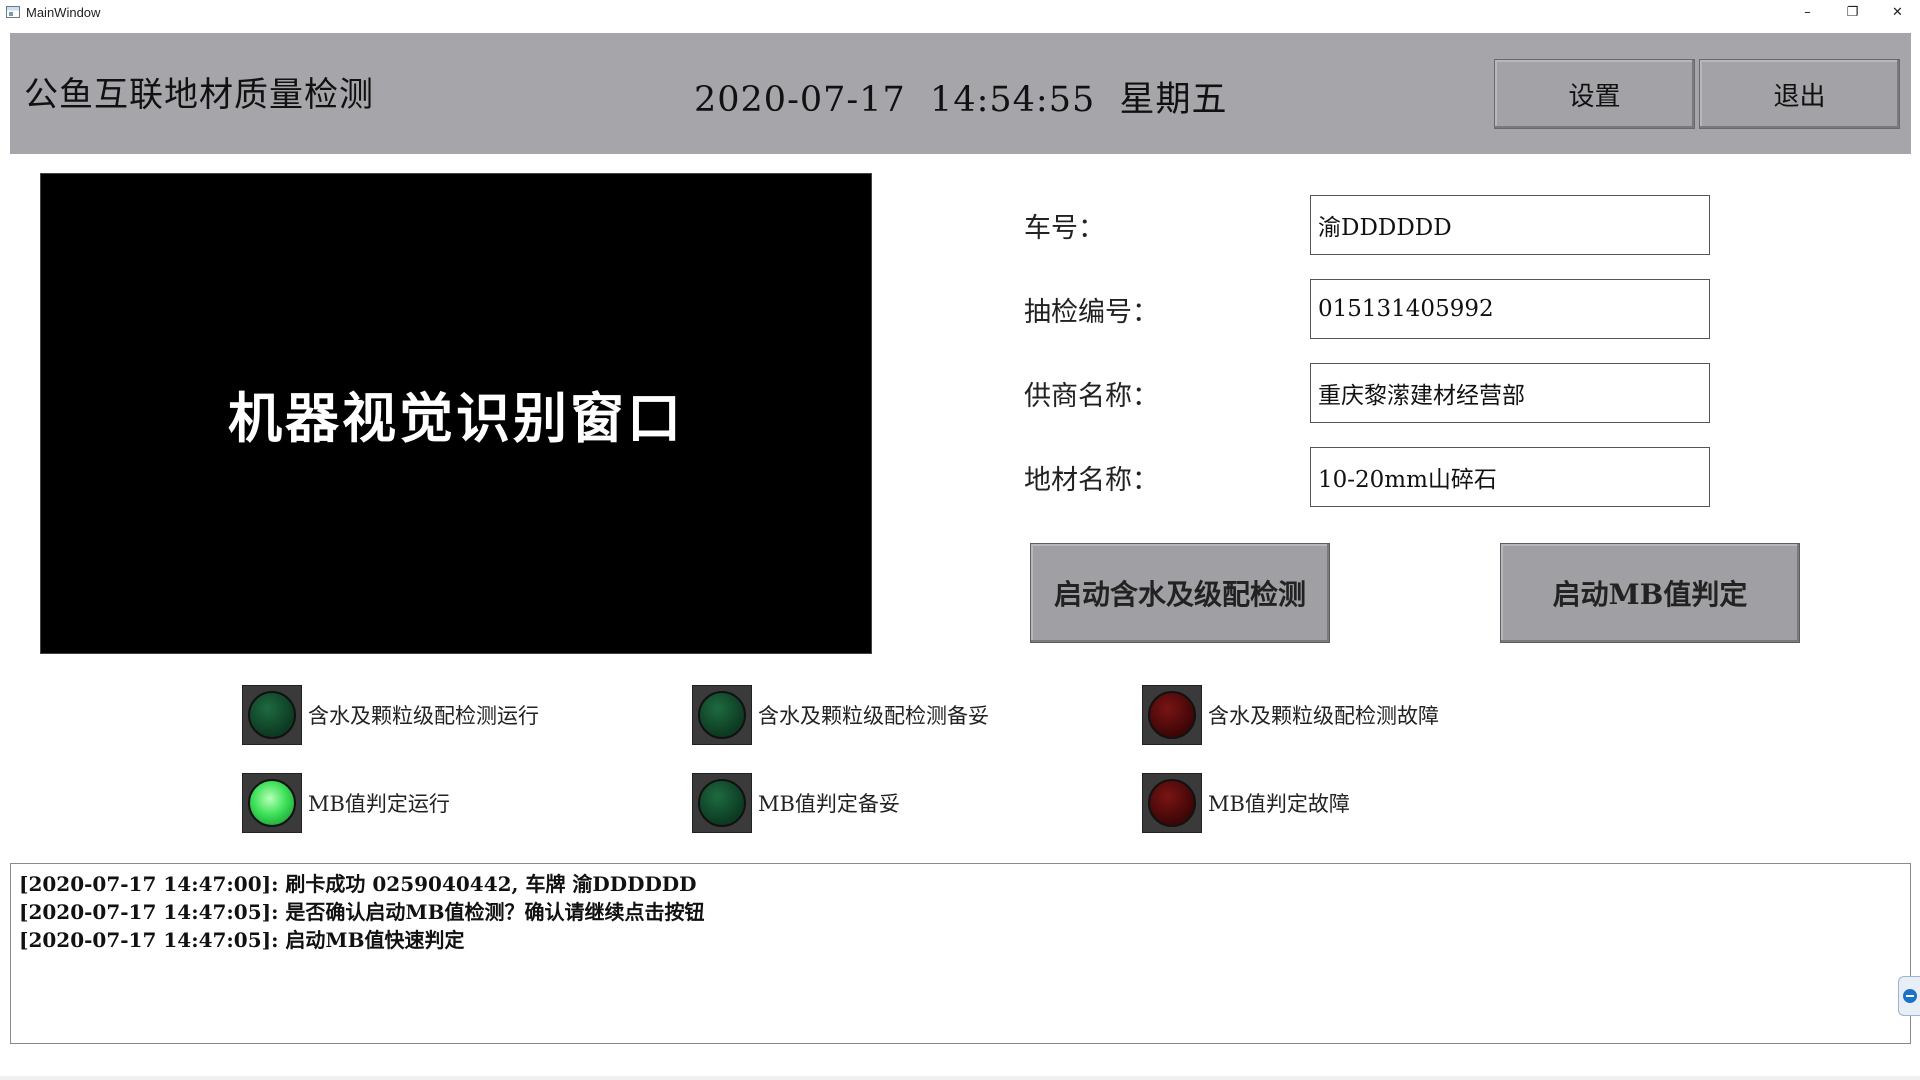 This screenshot has width=1920, height=1080. Describe the element at coordinates (873, 716) in the screenshot. I see `indicator-label: 含水及颗粒级配检测备妥` at that location.